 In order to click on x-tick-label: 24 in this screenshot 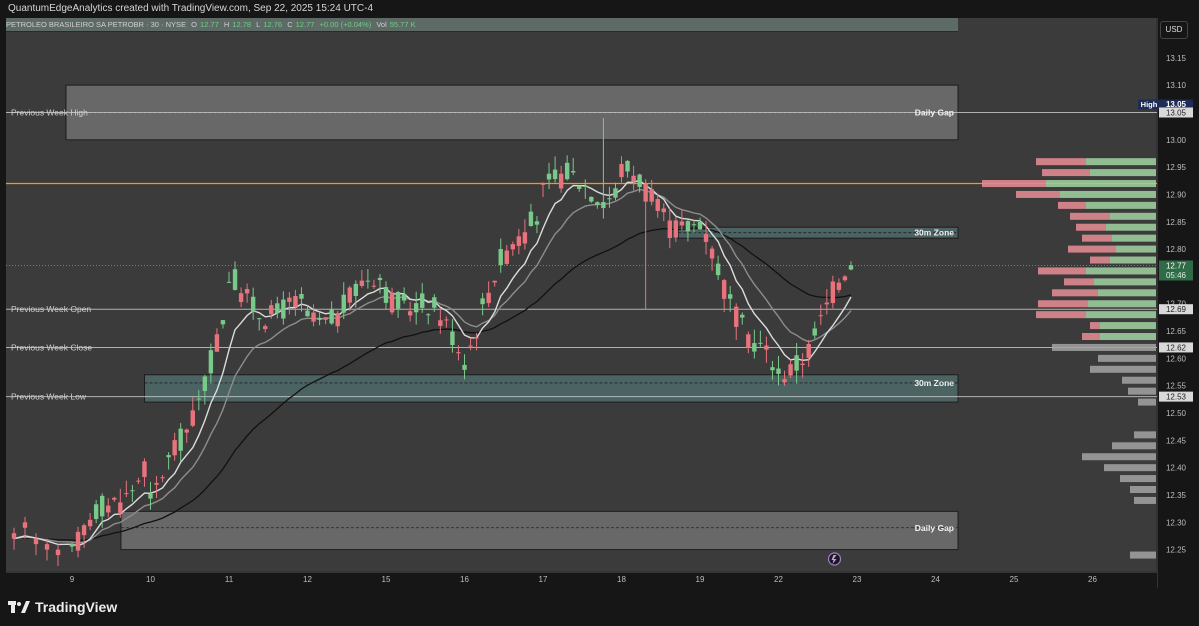, I will do `click(935, 579)`.